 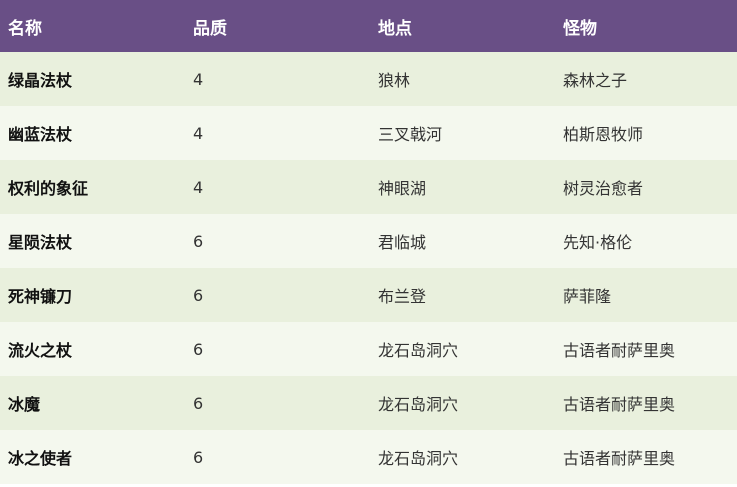 What do you see at coordinates (598, 242) in the screenshot?
I see `cell-monster: 先知·格伦` at bounding box center [598, 242].